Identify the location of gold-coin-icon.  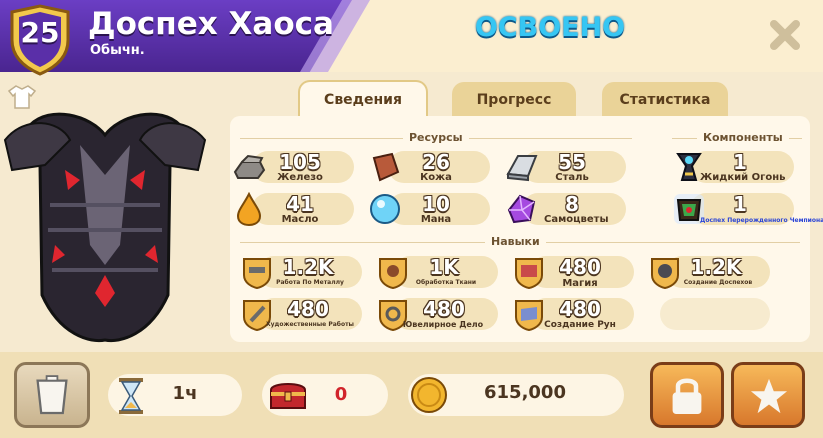
(429, 395).